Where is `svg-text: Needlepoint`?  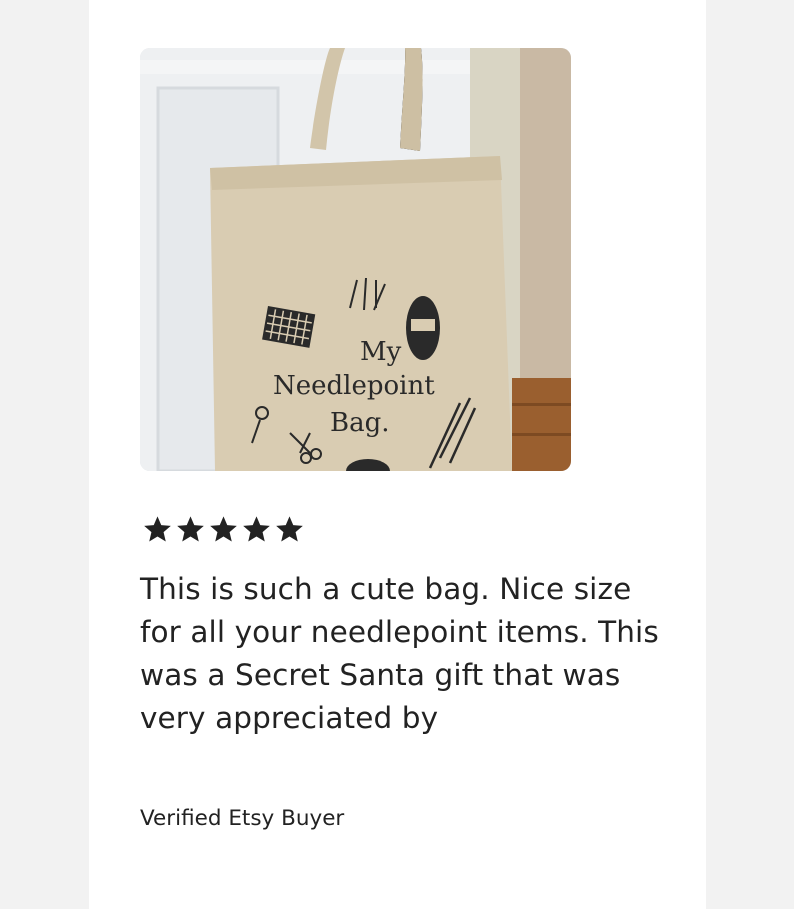
svg-text: Needlepoint is located at coordinates (354, 386).